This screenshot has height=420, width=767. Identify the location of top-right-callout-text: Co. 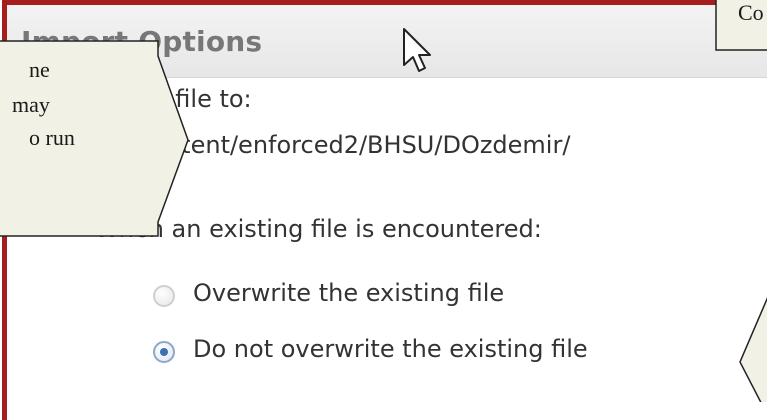
(751, 12).